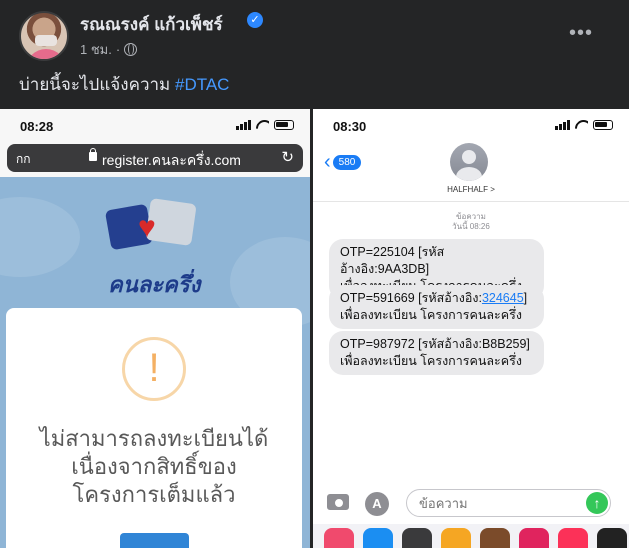  What do you see at coordinates (508, 503) in the screenshot?
I see `message-input` at bounding box center [508, 503].